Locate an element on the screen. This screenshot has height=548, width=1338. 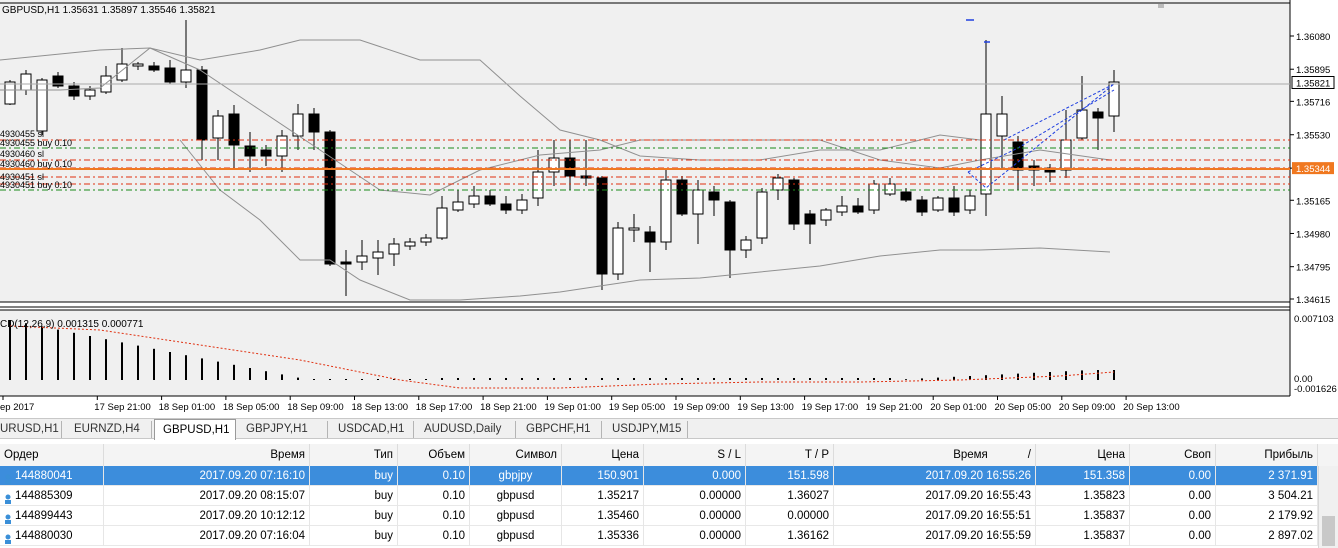
table-cell: 150.901 is located at coordinates (603, 476).